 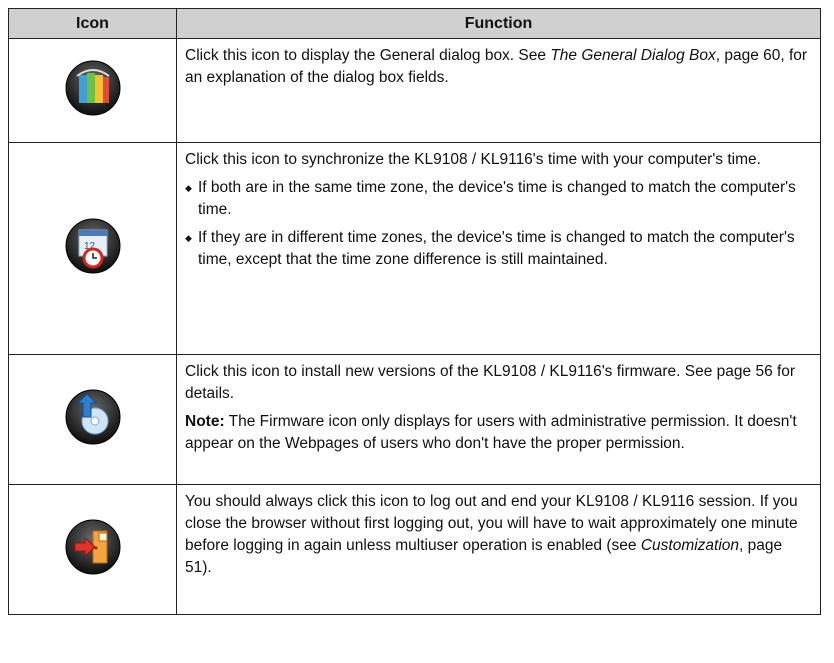 What do you see at coordinates (93, 547) in the screenshot?
I see `logout-exit-door-icon` at bounding box center [93, 547].